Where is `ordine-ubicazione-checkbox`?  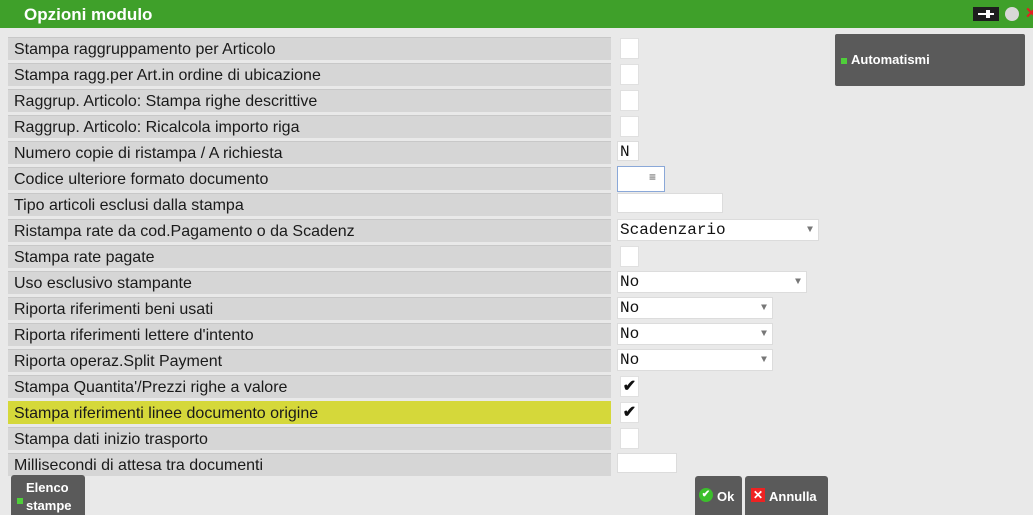 ordine-ubicazione-checkbox is located at coordinates (629, 74).